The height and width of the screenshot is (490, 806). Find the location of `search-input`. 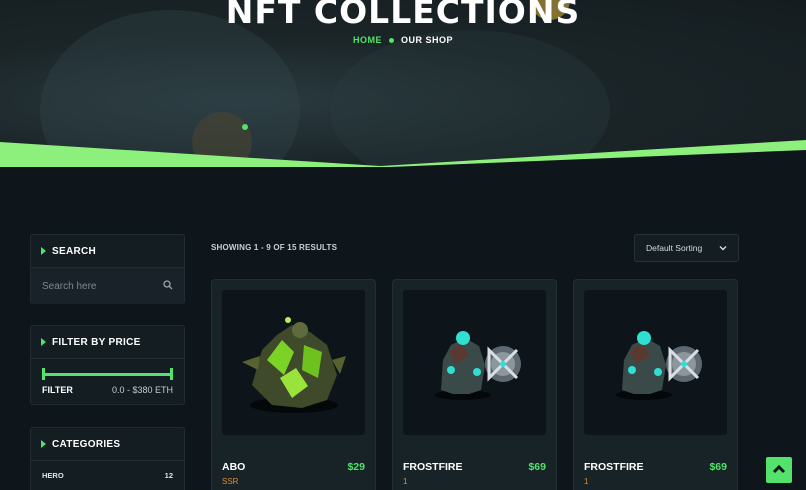

search-input is located at coordinates (97, 286).